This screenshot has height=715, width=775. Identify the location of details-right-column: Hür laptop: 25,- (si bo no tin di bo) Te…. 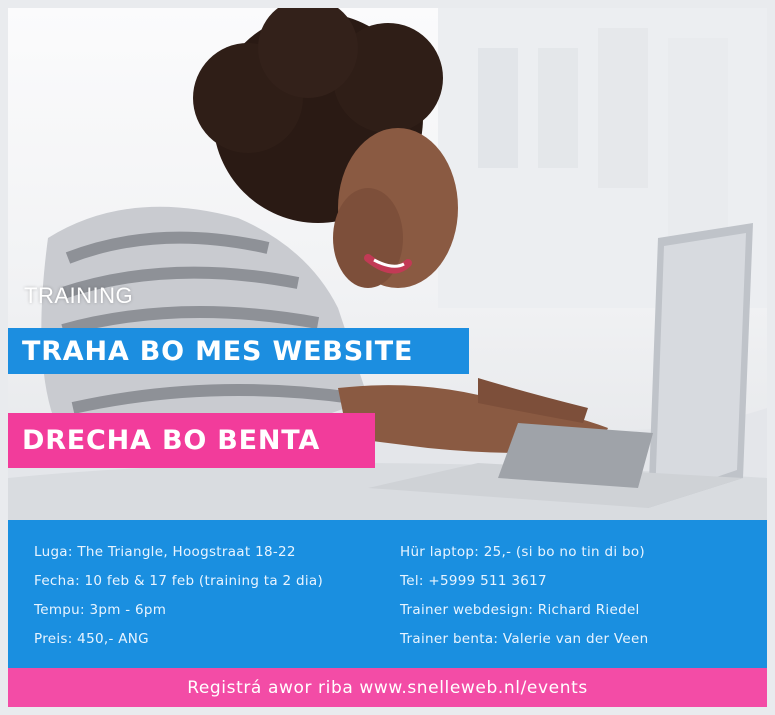
(524, 596).